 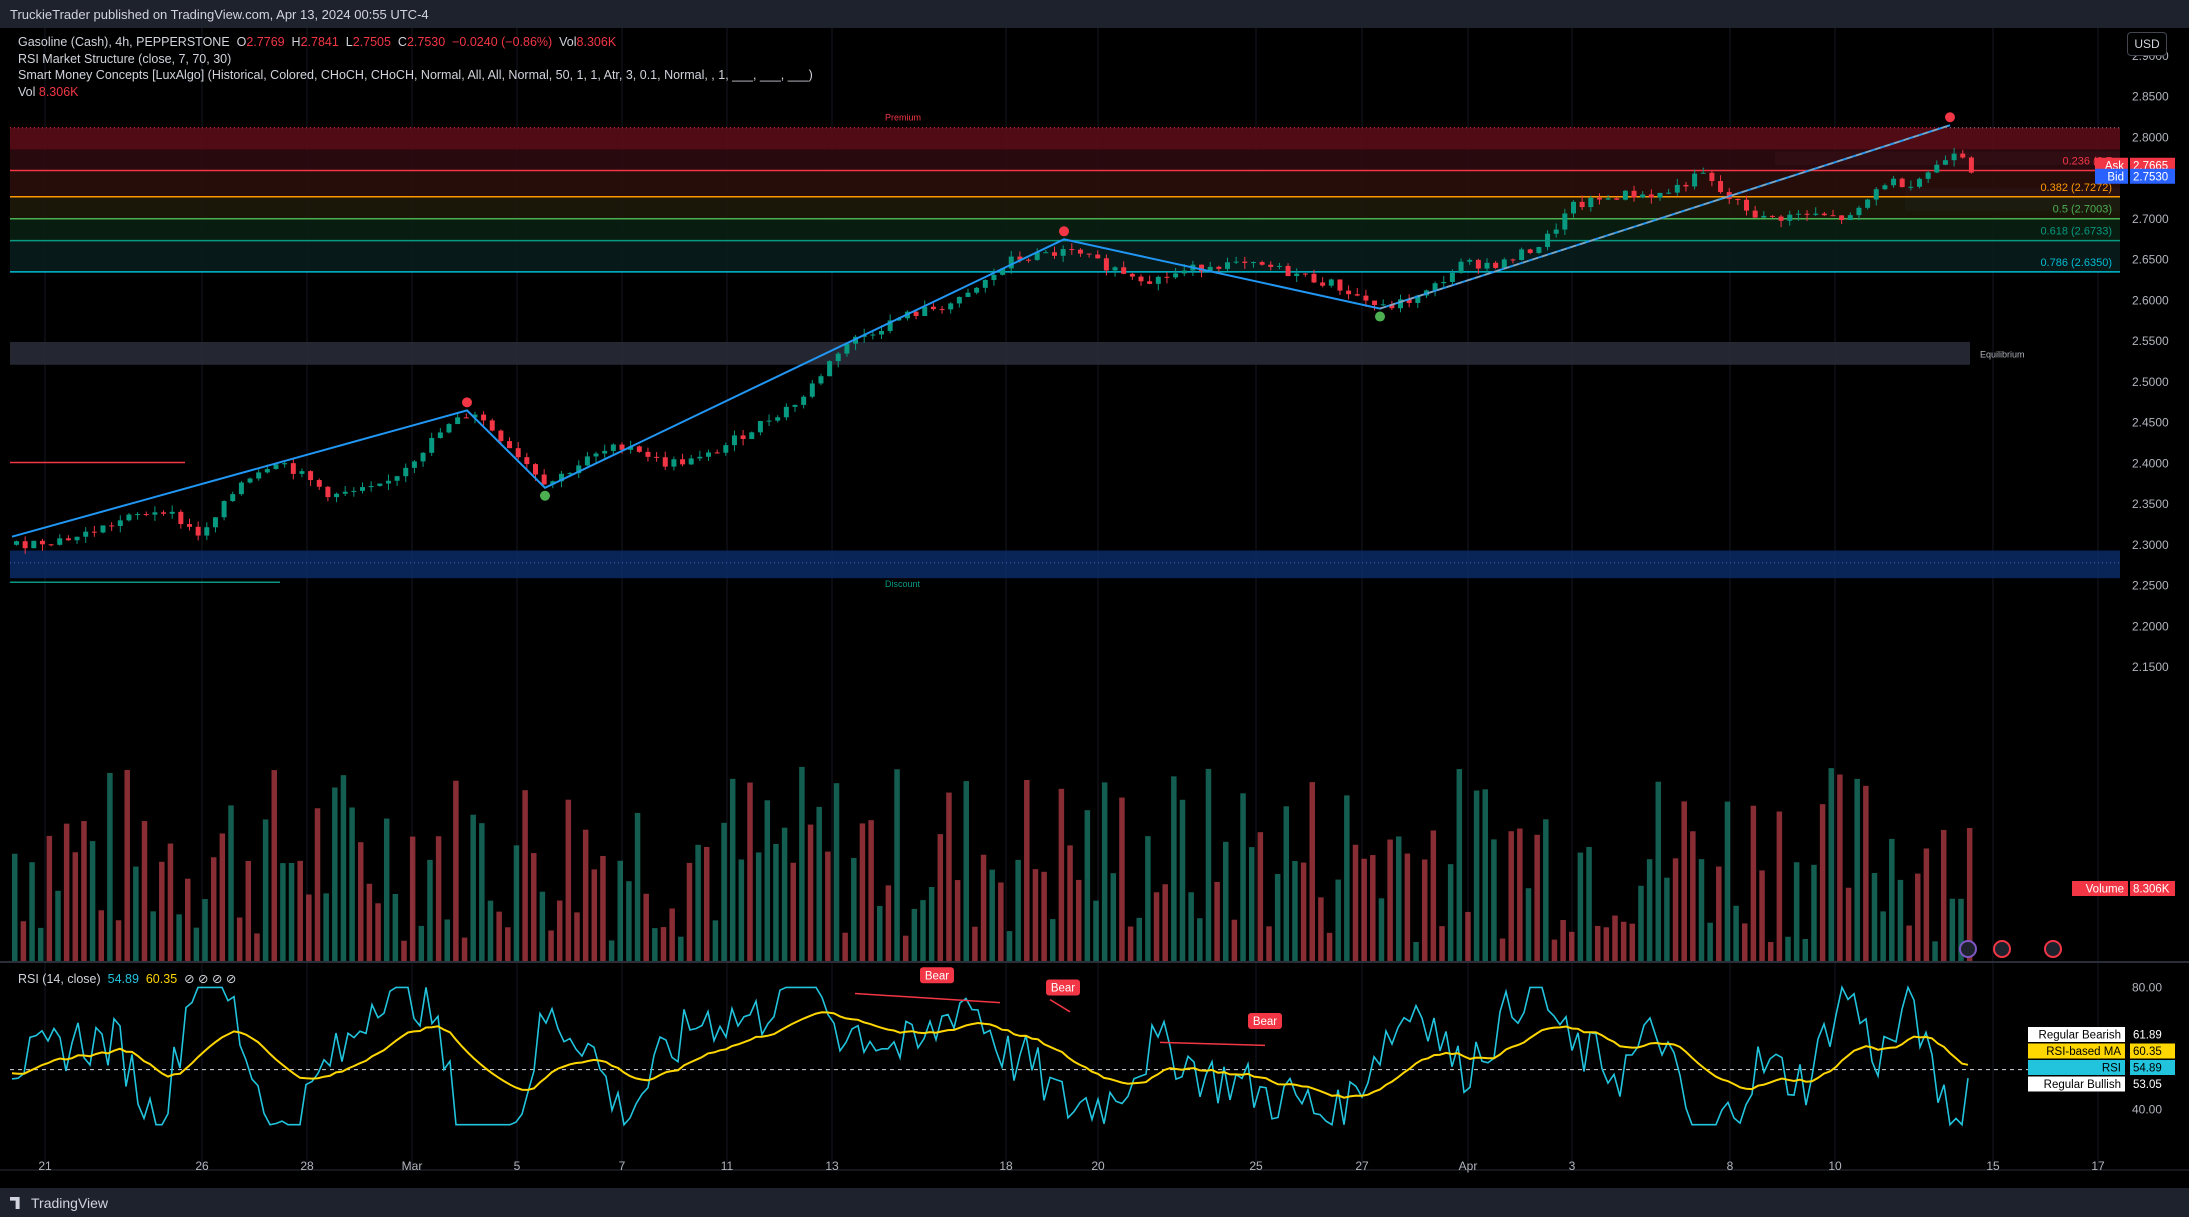 I want to click on currency-button: USD, so click(x=2147, y=44).